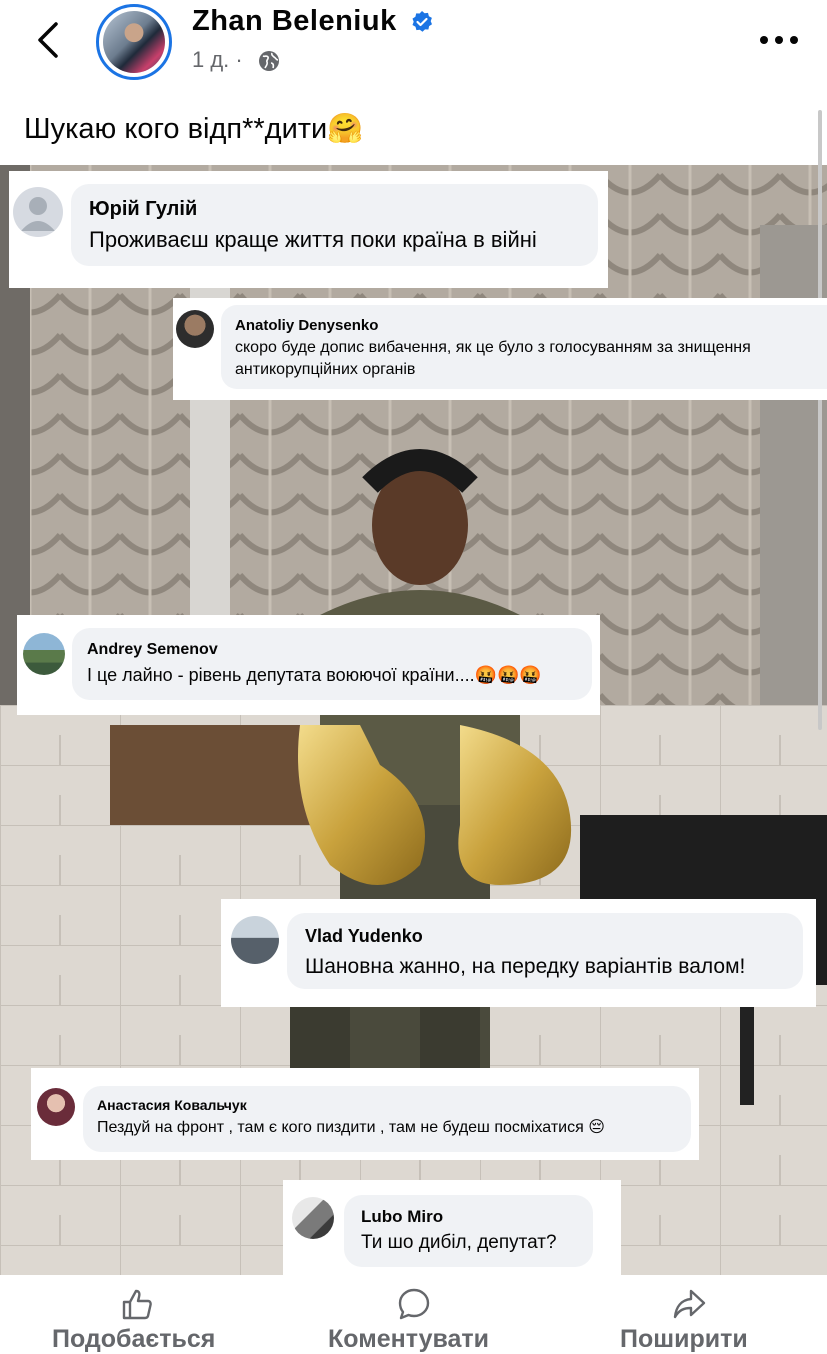  I want to click on scrollbar, so click(820, 420).